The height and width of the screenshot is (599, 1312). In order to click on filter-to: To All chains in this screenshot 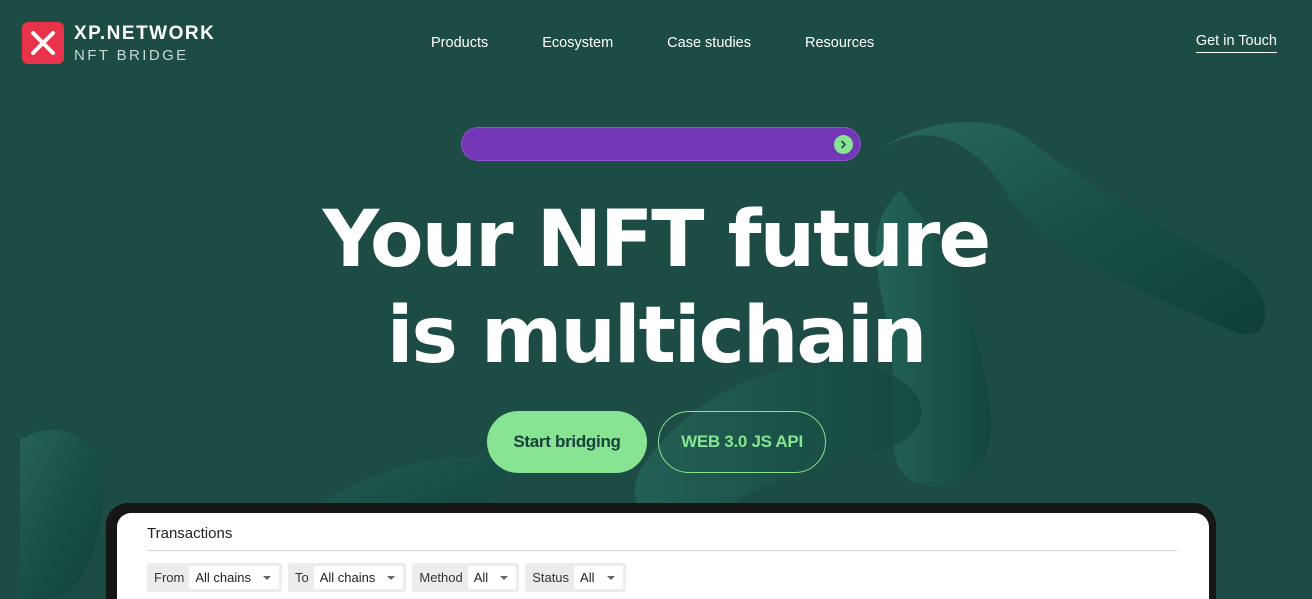, I will do `click(347, 577)`.